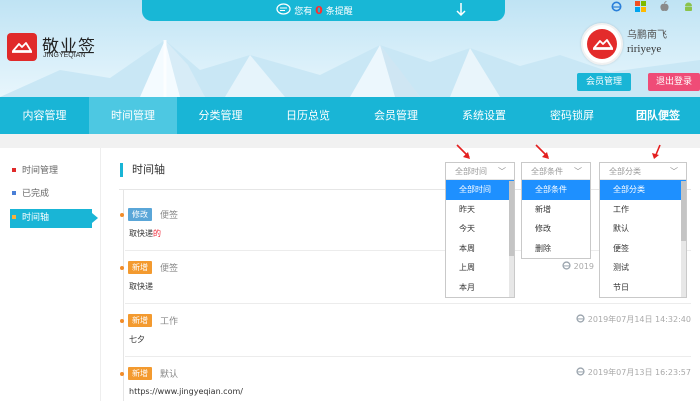  Describe the element at coordinates (583, 266) in the screenshot. I see `entry-time-text: 2019` at that location.